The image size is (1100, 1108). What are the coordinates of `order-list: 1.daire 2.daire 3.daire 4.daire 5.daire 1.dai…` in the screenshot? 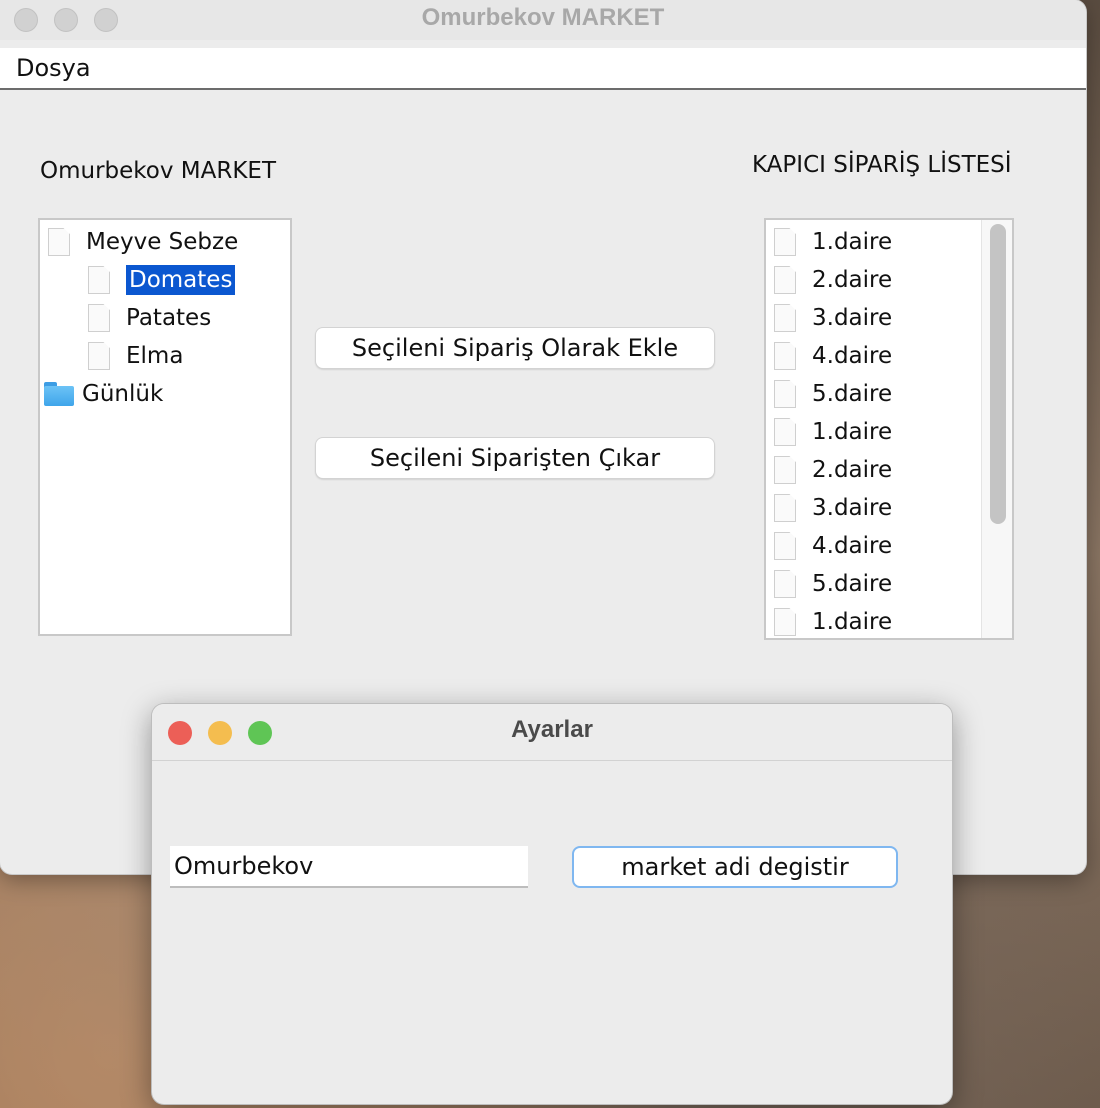 It's located at (889, 429).